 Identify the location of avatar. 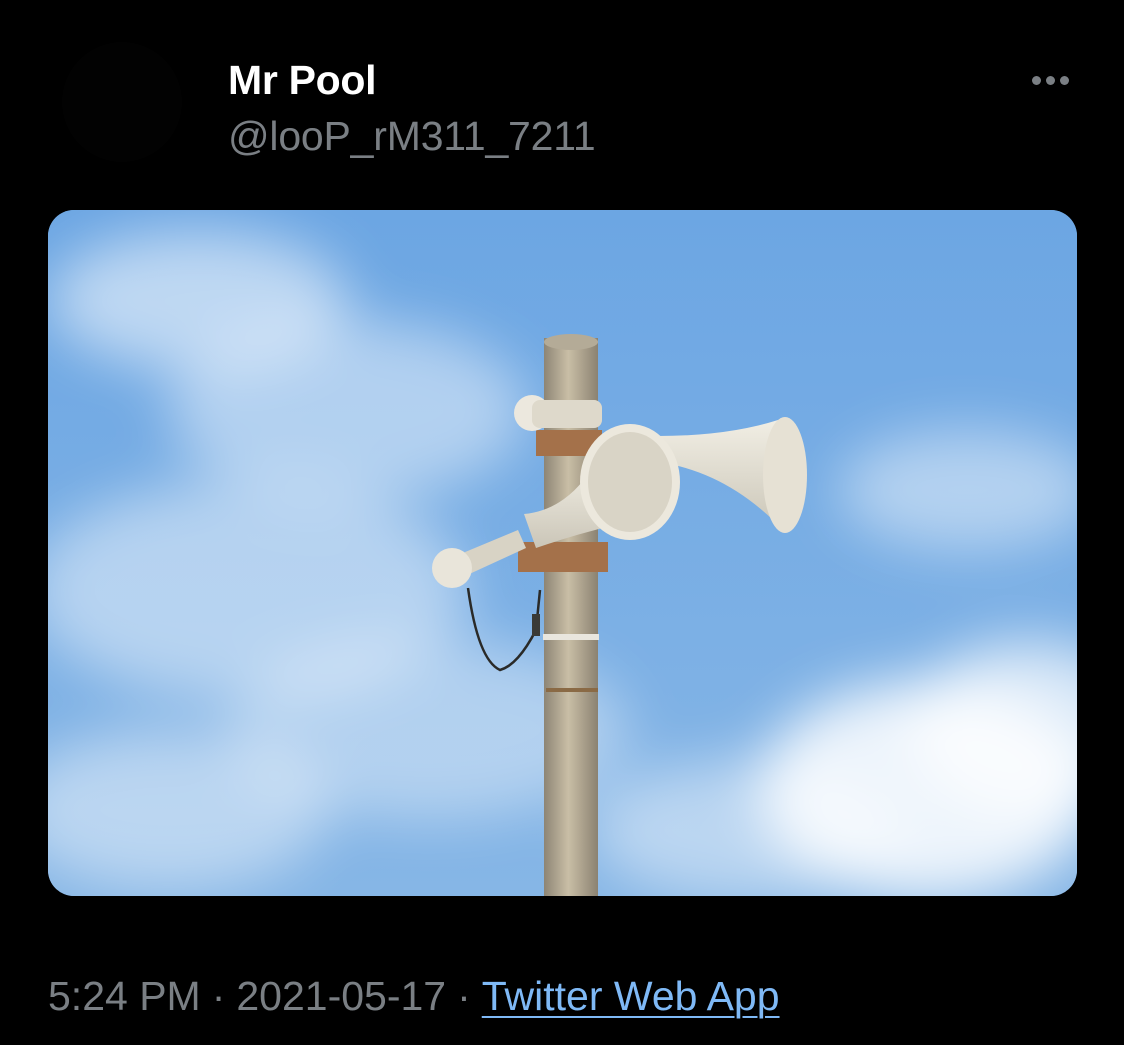
(122, 102).